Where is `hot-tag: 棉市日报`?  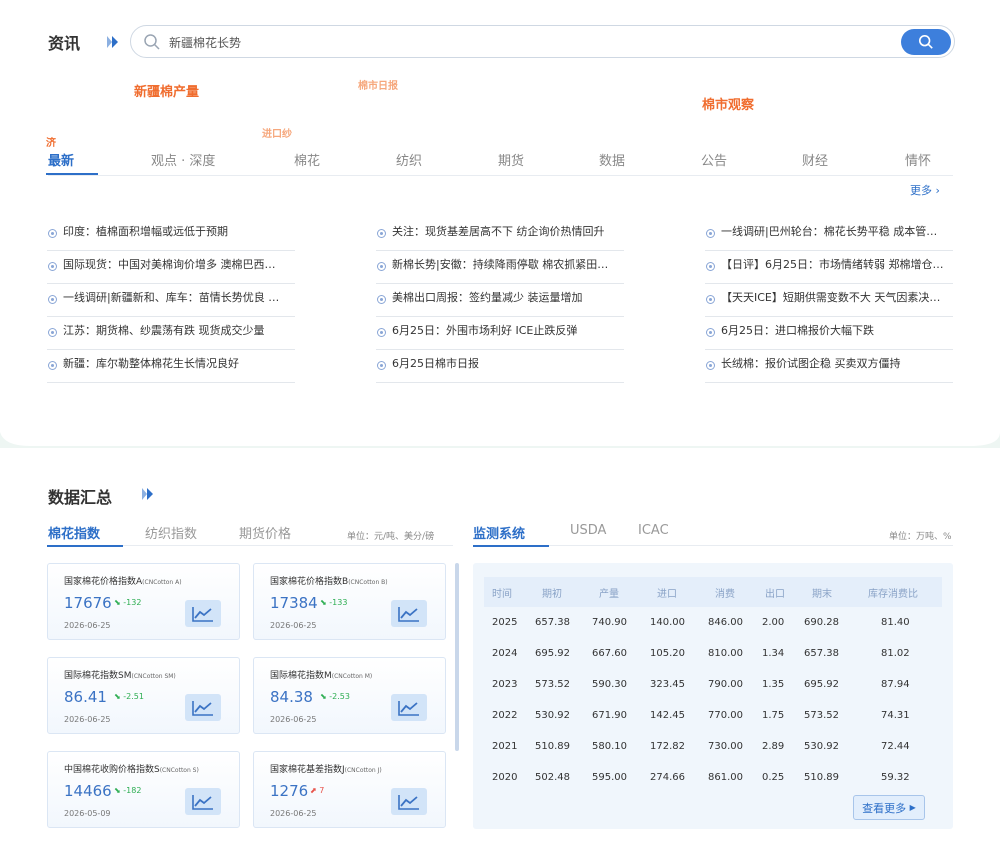 hot-tag: 棉市日报 is located at coordinates (378, 84).